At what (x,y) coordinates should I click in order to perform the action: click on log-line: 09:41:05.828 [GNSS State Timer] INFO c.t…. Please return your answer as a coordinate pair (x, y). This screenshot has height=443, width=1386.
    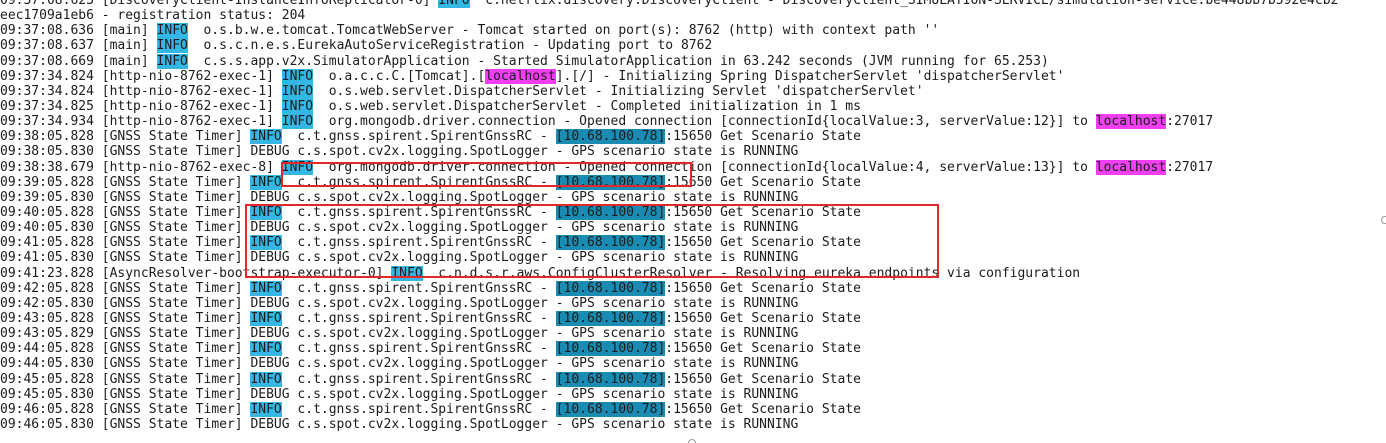
    Looking at the image, I should click on (669, 243).